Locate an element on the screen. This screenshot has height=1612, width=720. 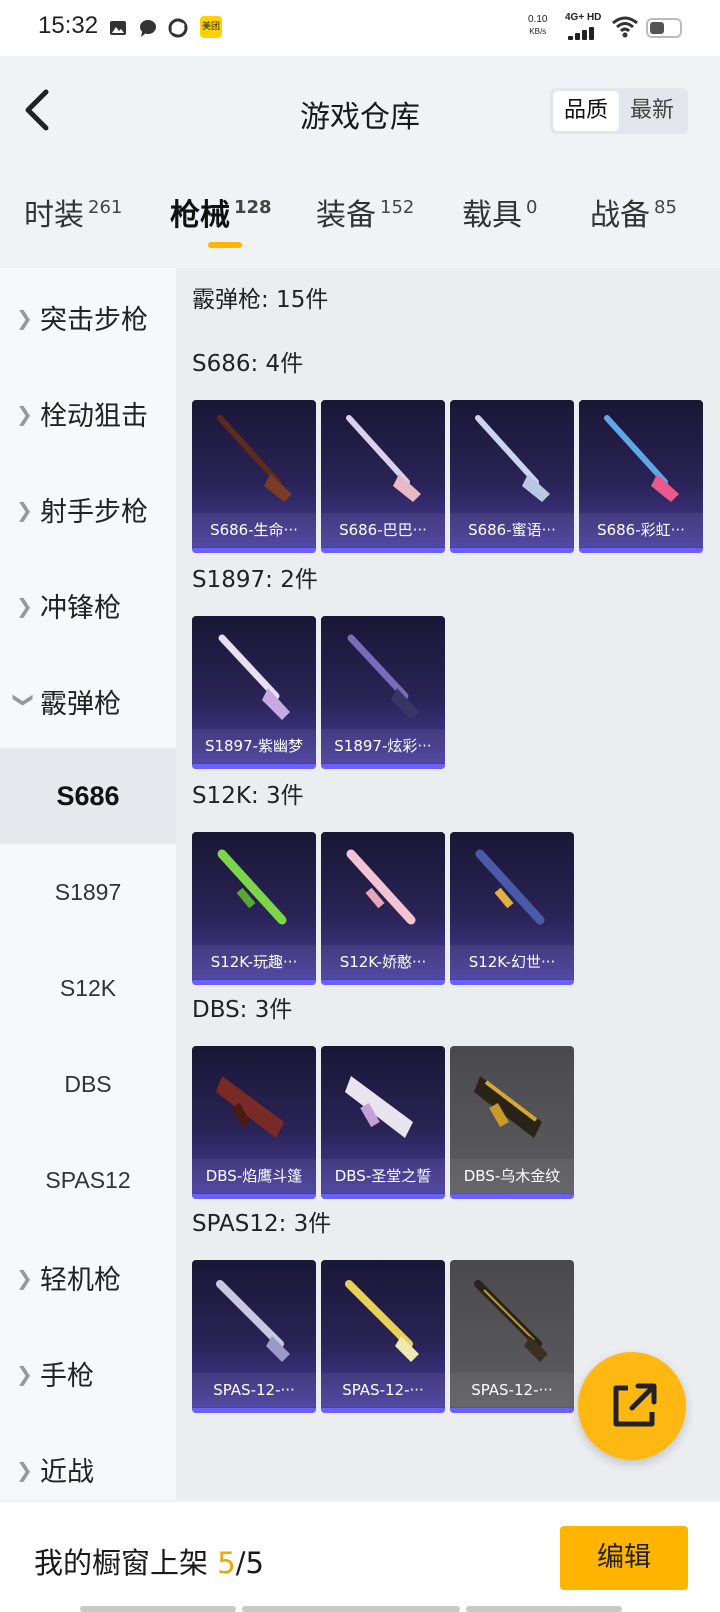
item-card: S12K-娇憨··· is located at coordinates (383, 908).